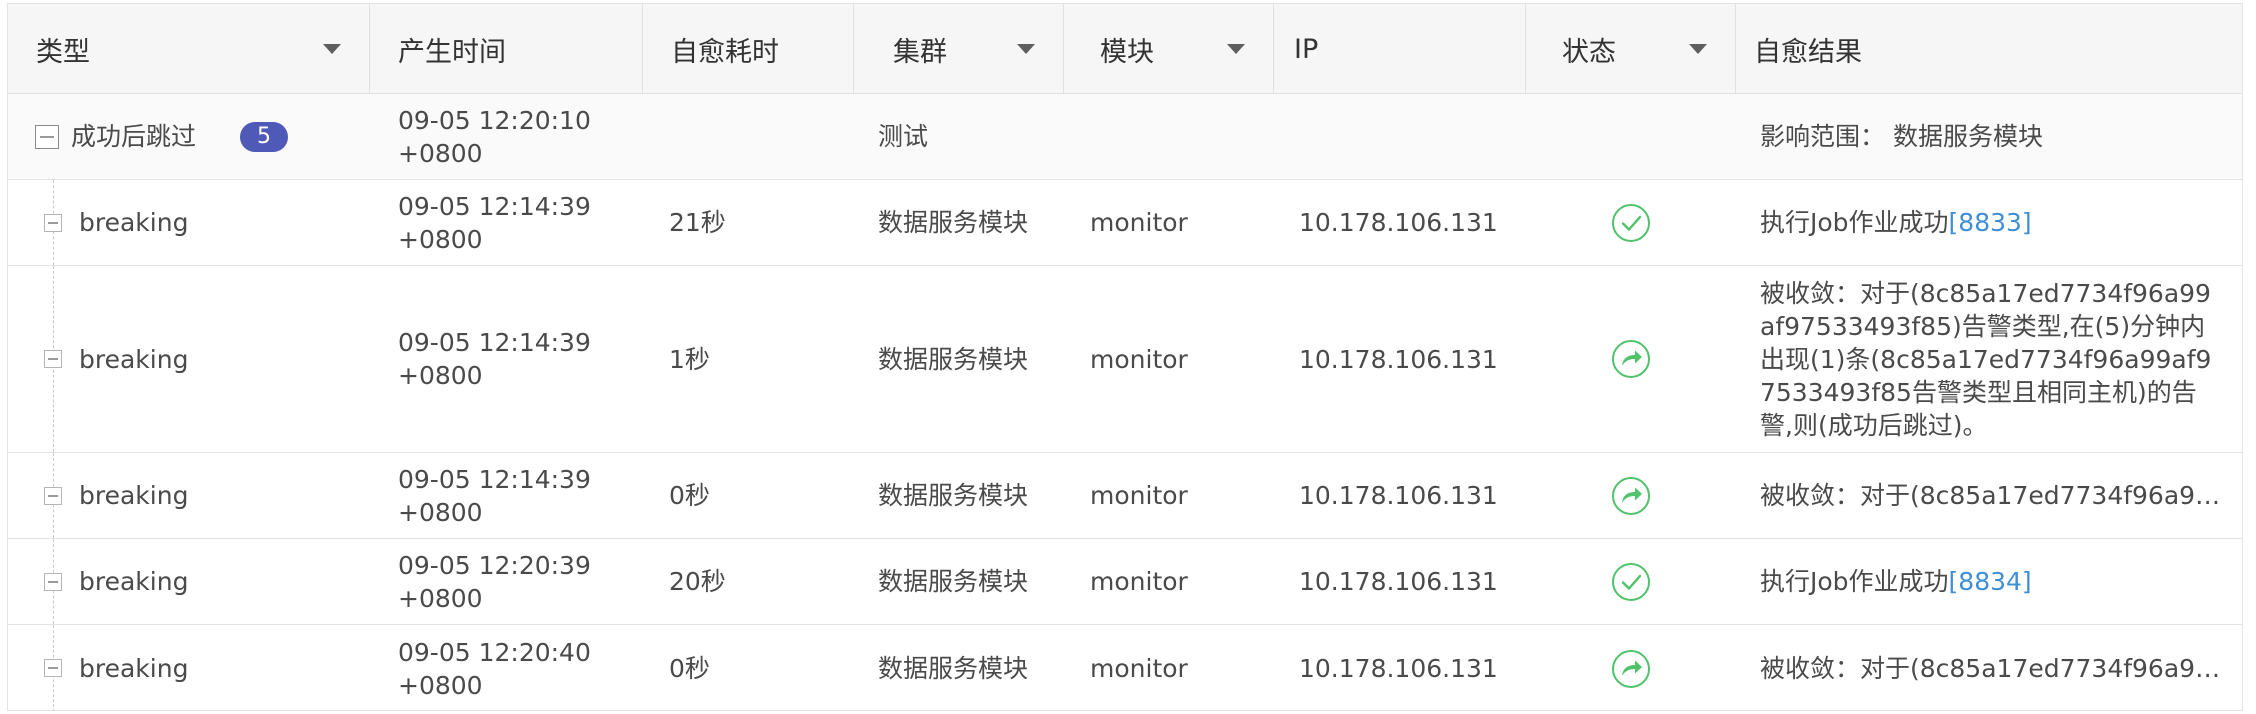 This screenshot has width=2256, height=714. I want to click on column-header-cluster: 集群, so click(959, 49).